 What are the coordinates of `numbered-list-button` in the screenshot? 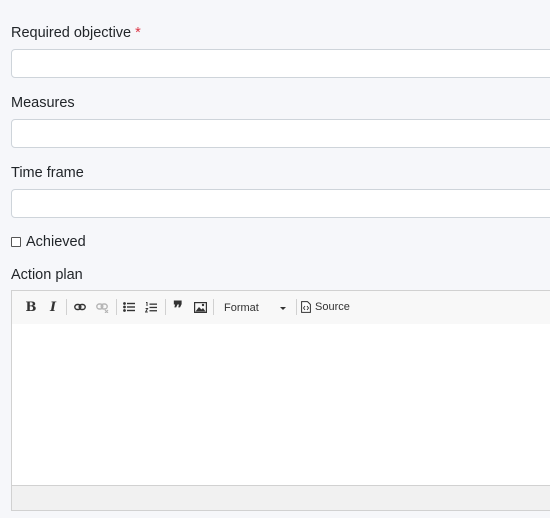 It's located at (151, 307).